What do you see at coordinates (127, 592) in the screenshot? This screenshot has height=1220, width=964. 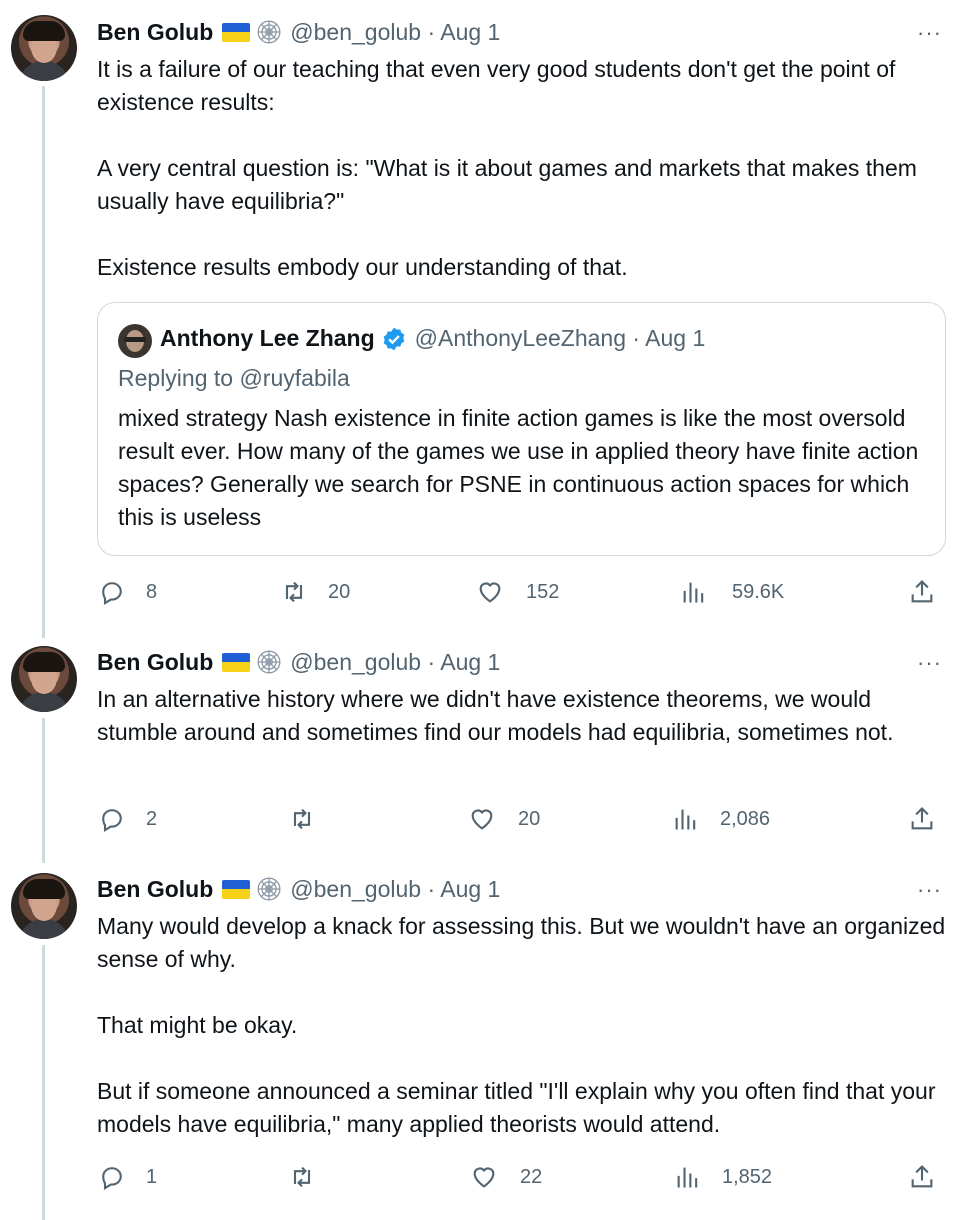 I see `reply-button: 8` at bounding box center [127, 592].